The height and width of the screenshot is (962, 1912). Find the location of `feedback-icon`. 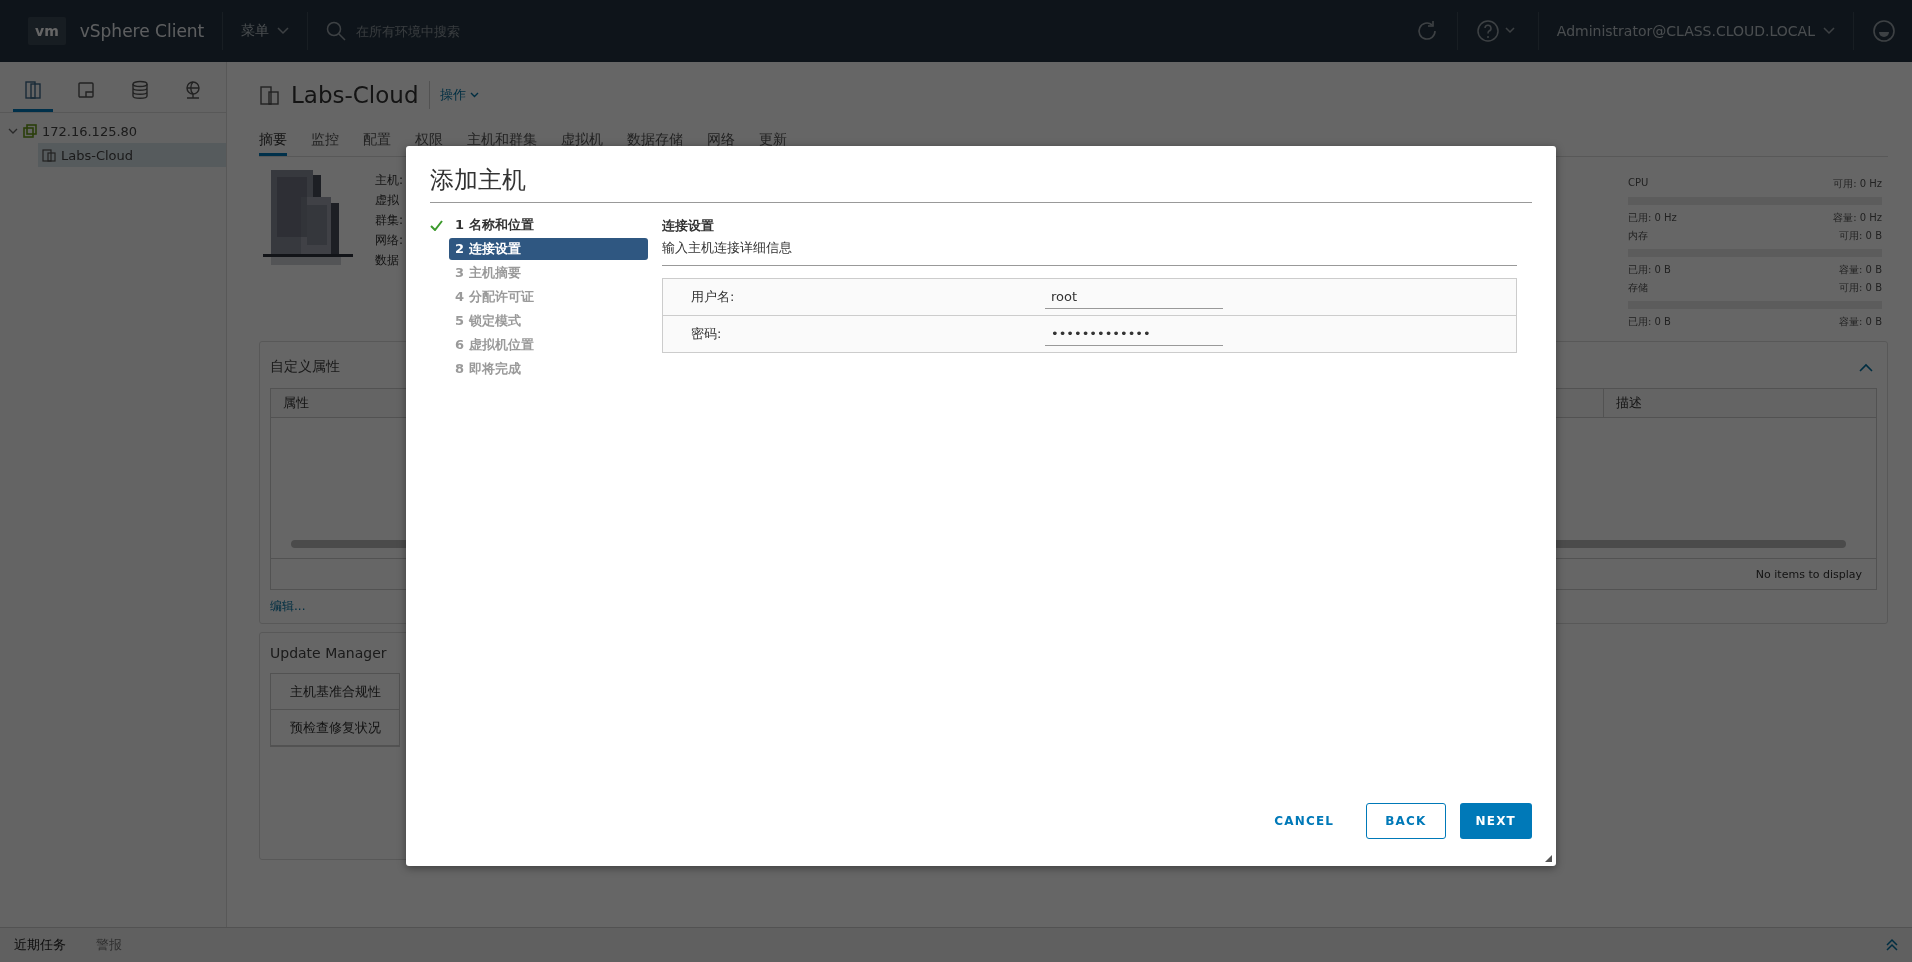

feedback-icon is located at coordinates (1884, 31).